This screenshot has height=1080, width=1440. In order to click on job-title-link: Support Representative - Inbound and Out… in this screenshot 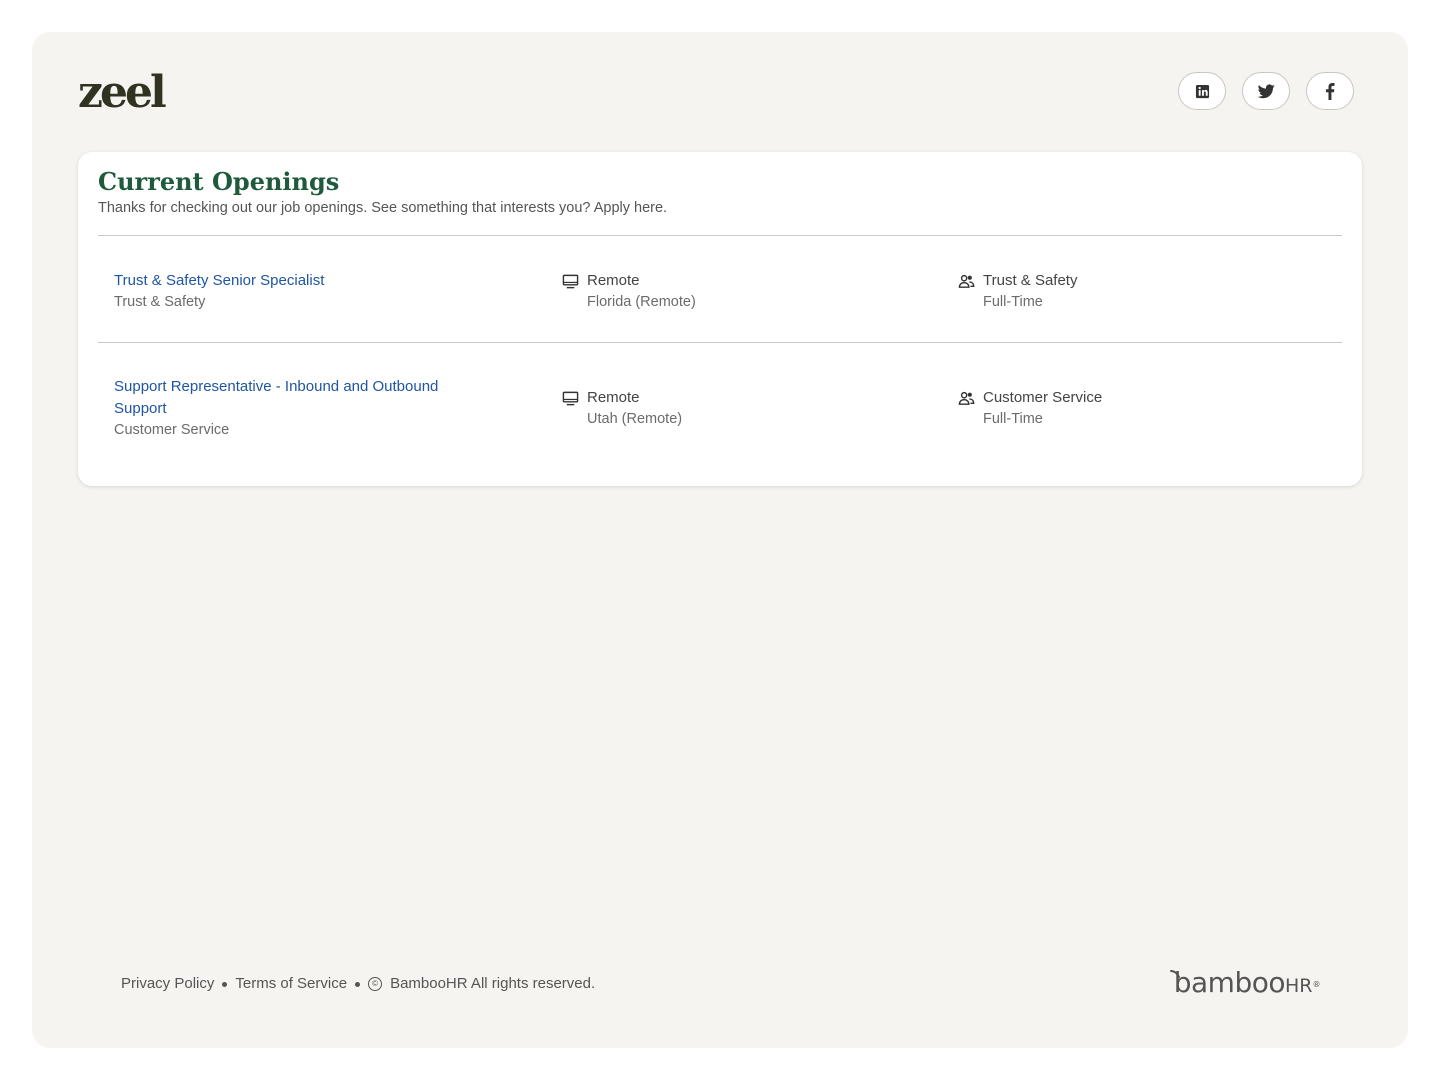, I will do `click(304, 398)`.